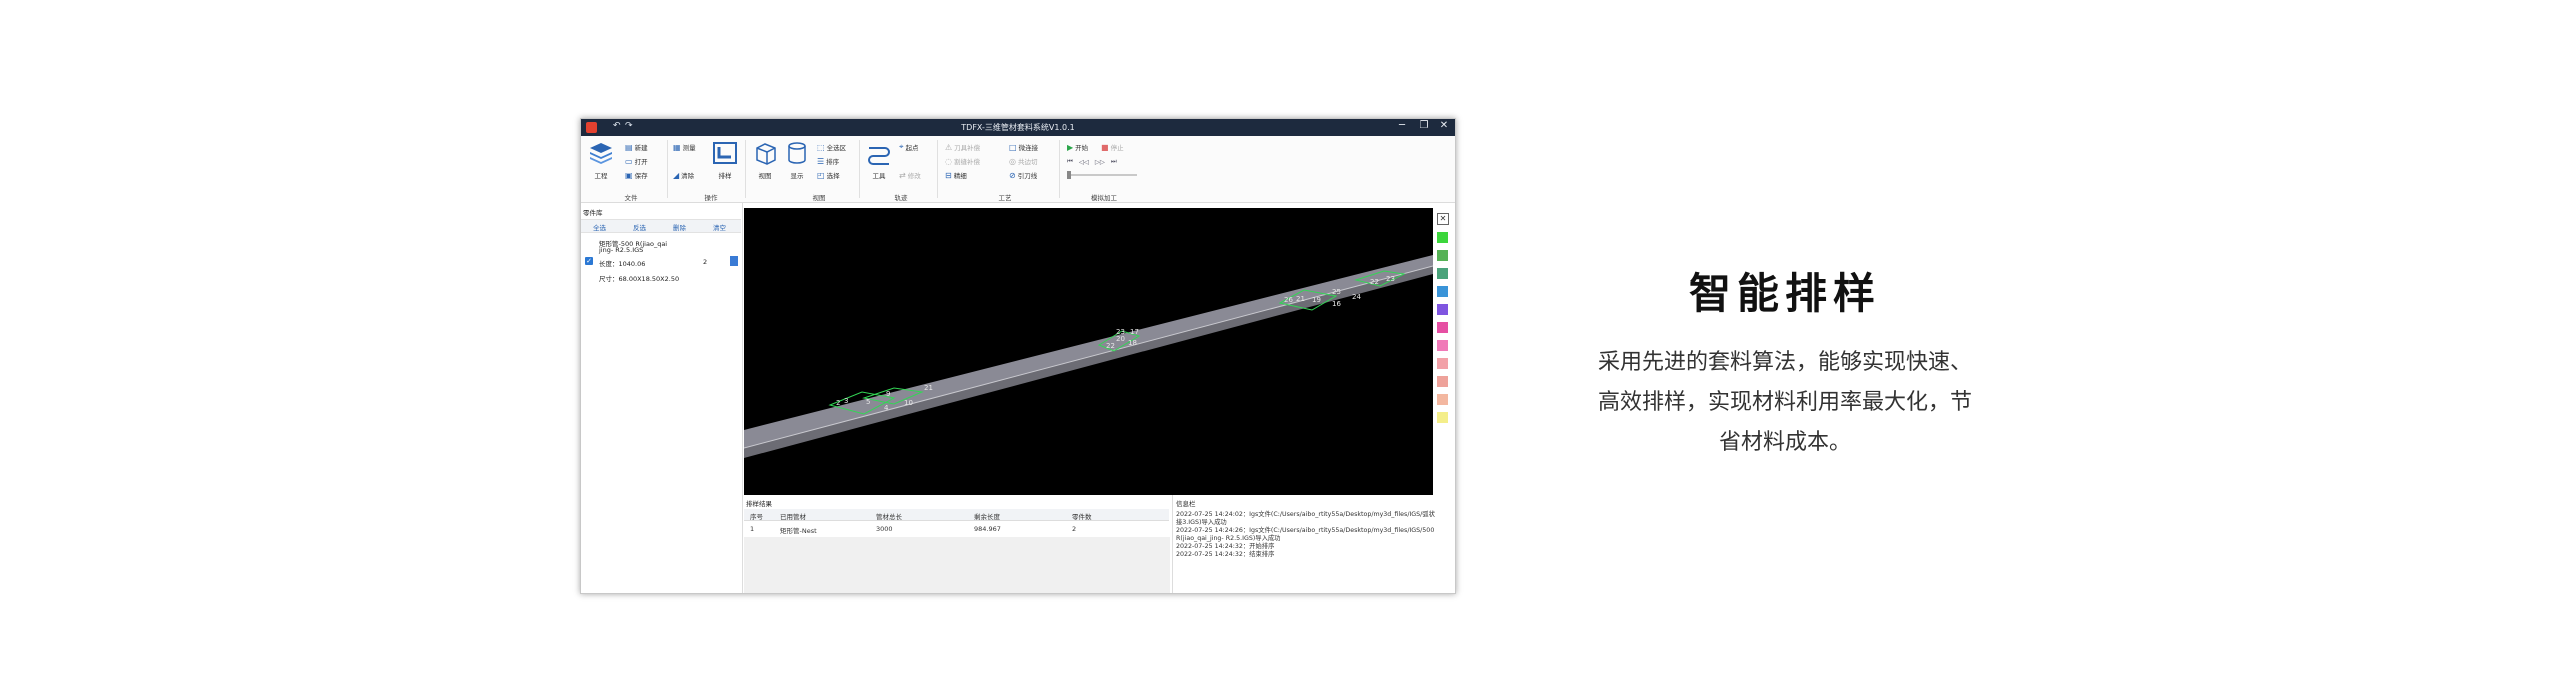 The height and width of the screenshot is (699, 2554). What do you see at coordinates (889, 517) in the screenshot?
I see `results-col-total: 管材总长` at bounding box center [889, 517].